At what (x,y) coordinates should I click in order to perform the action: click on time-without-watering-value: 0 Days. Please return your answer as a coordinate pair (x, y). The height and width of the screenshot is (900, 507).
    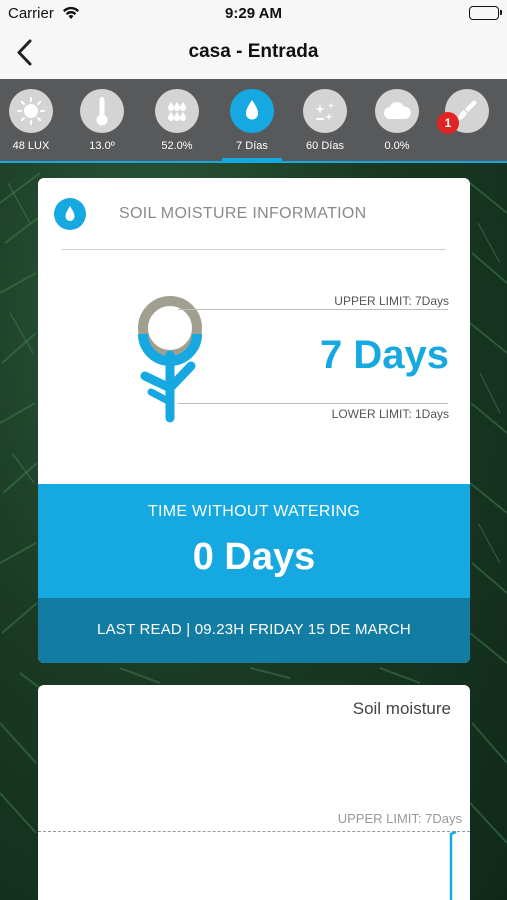
    Looking at the image, I should click on (254, 557).